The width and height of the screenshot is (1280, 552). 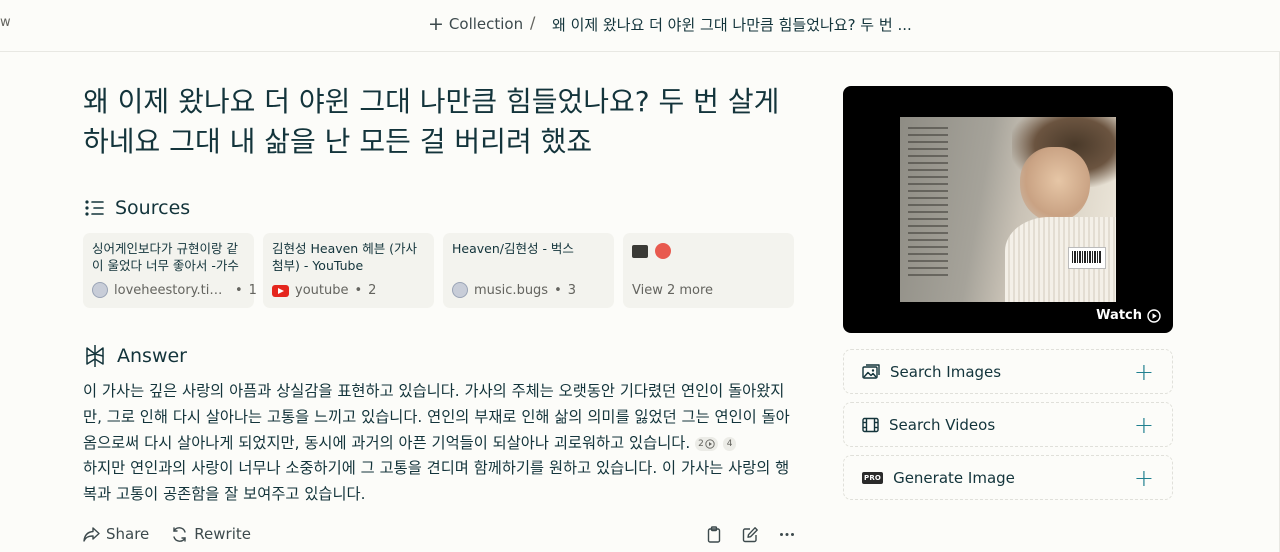 I want to click on edit-button, so click(x=750, y=534).